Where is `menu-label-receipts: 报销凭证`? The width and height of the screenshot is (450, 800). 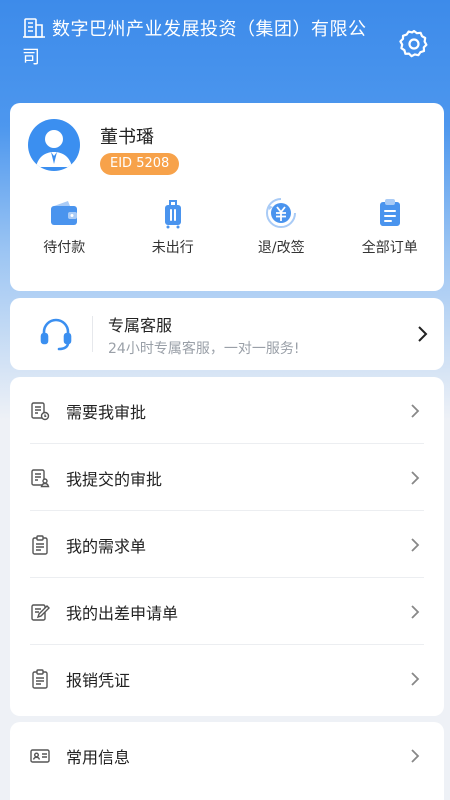
menu-label-receipts: 报销凭证 is located at coordinates (98, 680).